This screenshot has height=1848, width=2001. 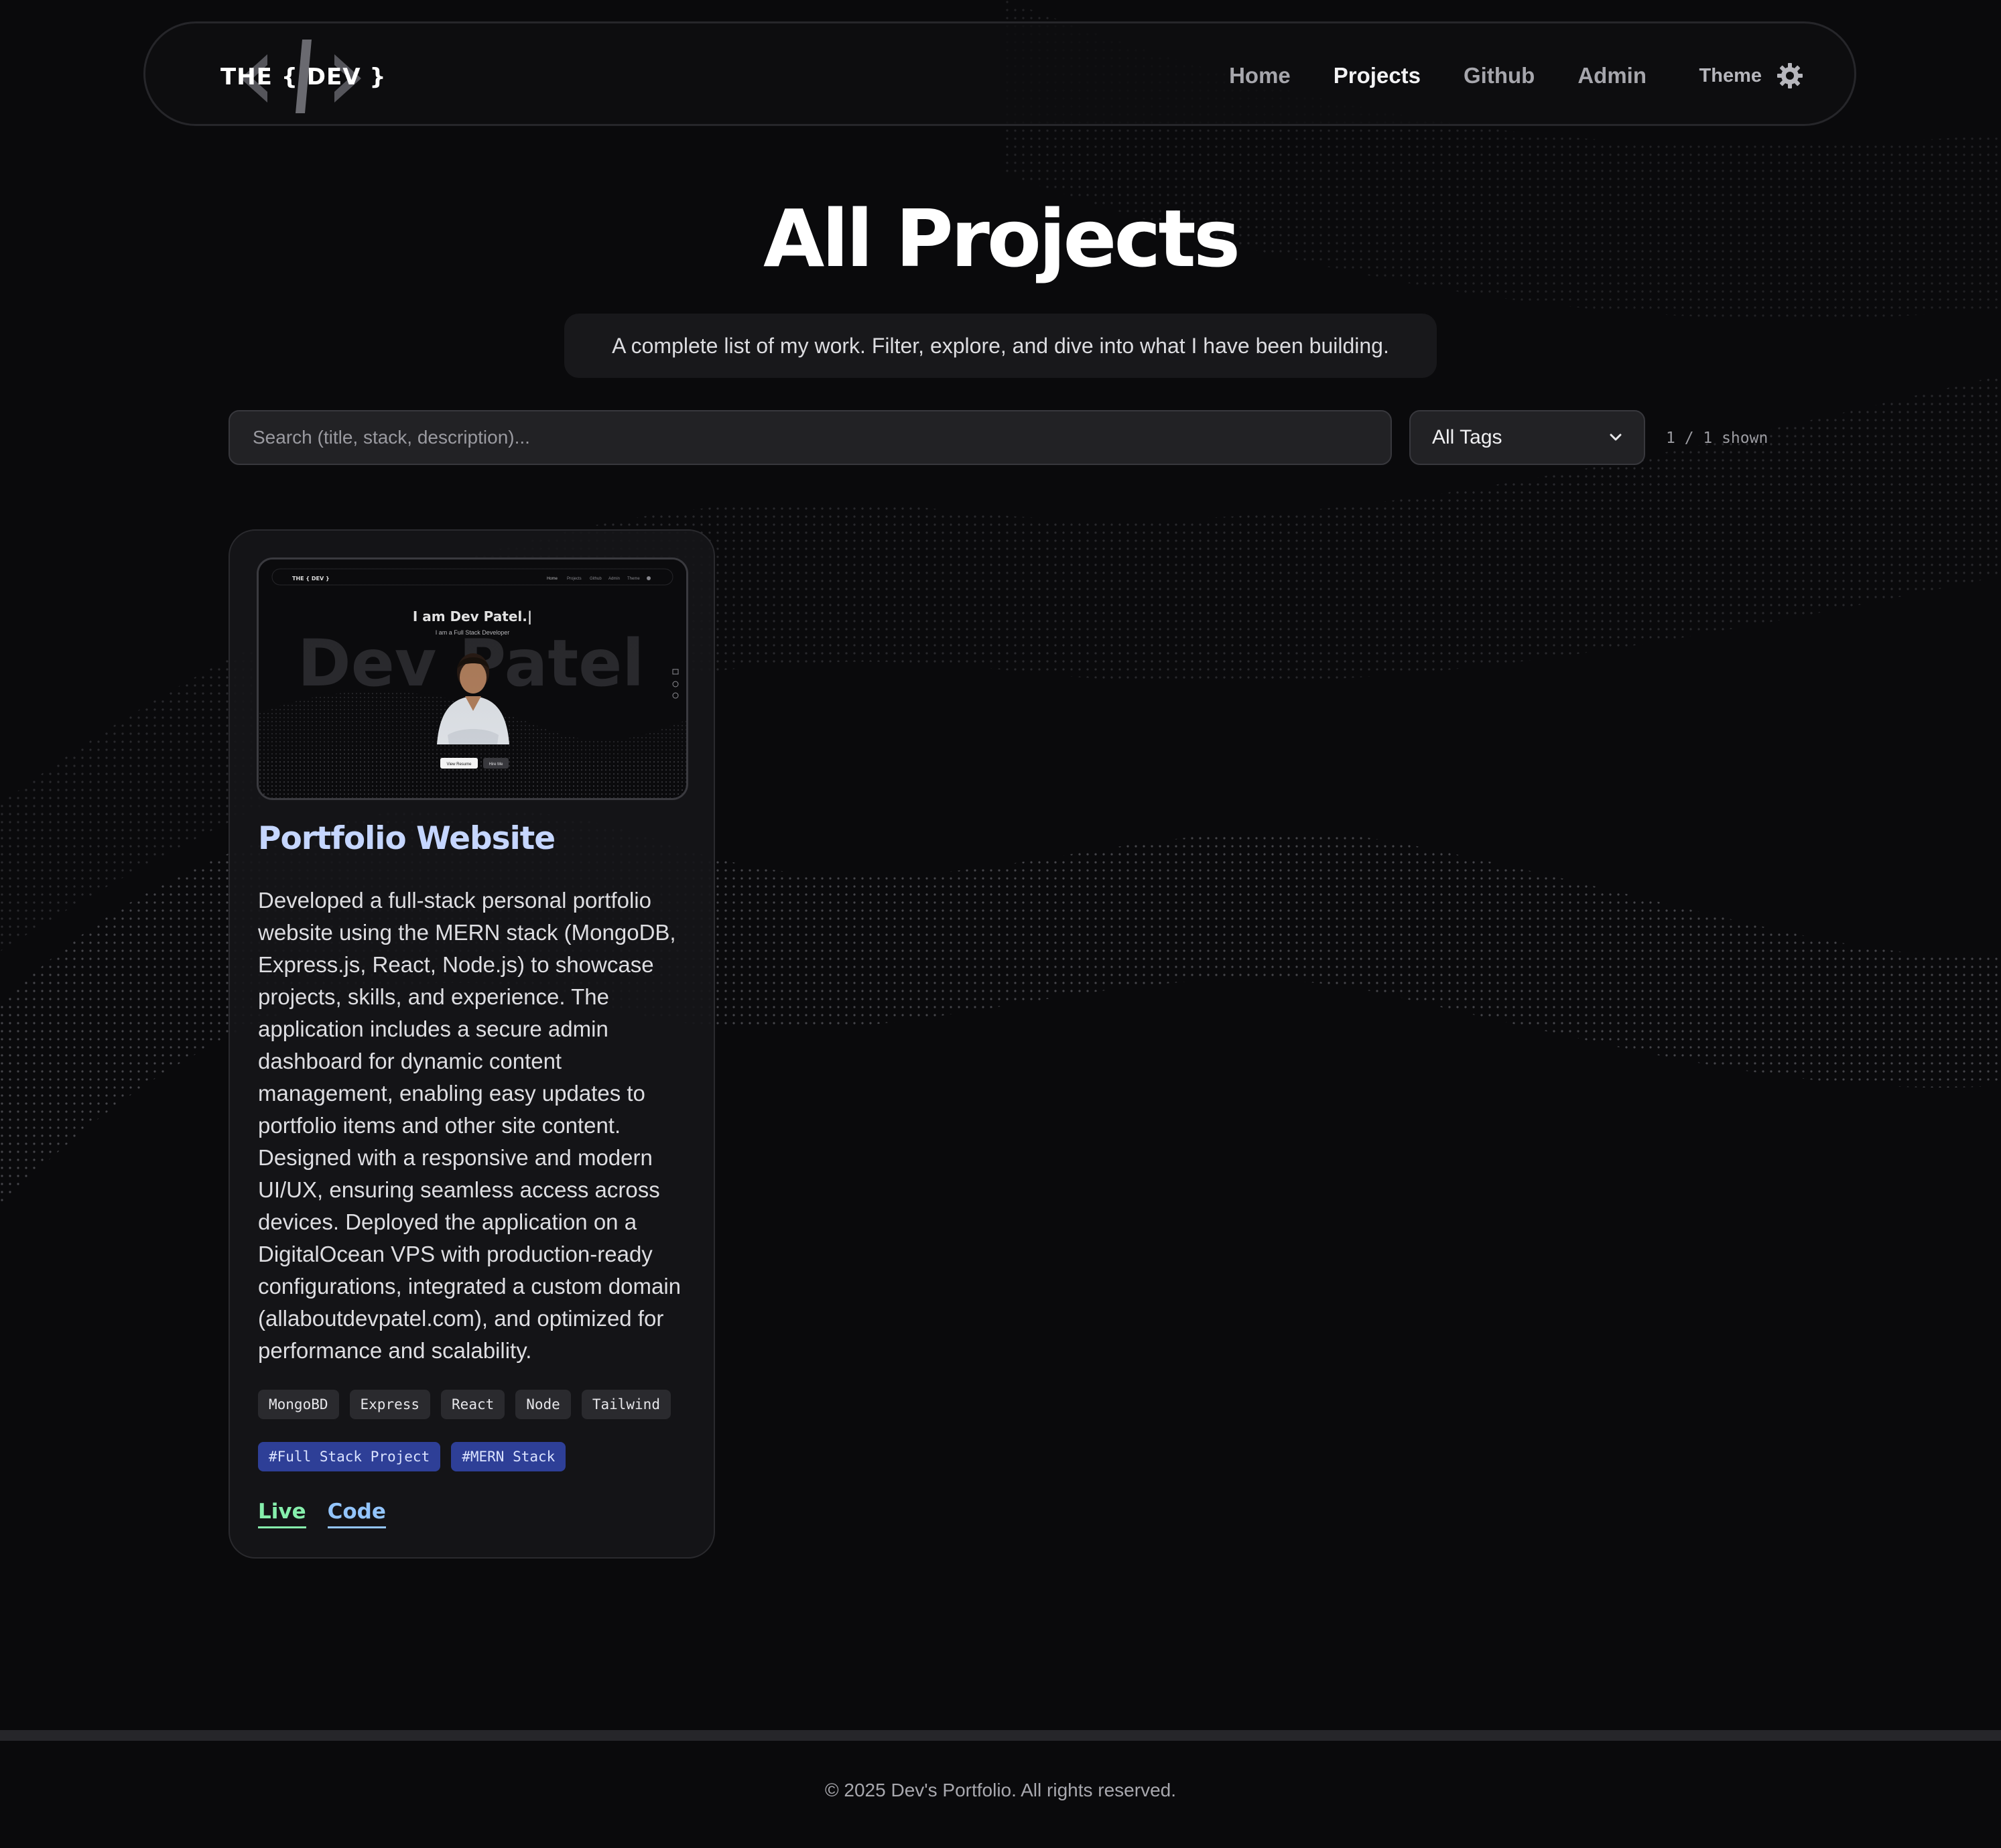 I want to click on project-tag-chips: #Full Stack Project #MERN Stack, so click(x=412, y=1456).